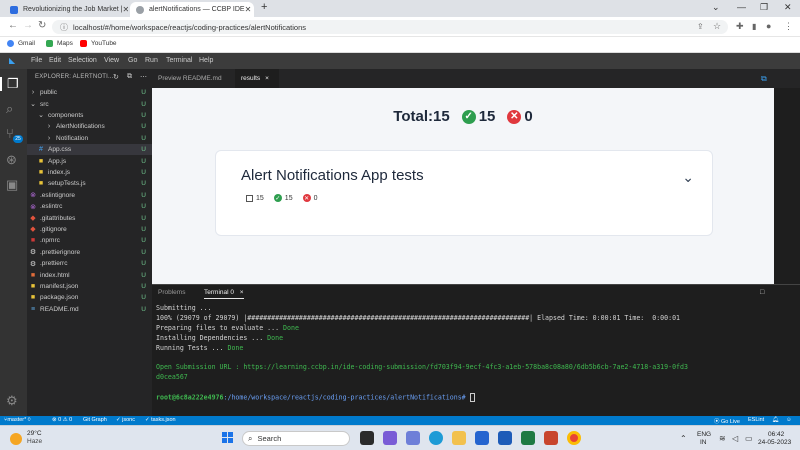 The width and height of the screenshot is (800, 450). What do you see at coordinates (13, 25) in the screenshot?
I see `back-icon: ←` at bounding box center [13, 25].